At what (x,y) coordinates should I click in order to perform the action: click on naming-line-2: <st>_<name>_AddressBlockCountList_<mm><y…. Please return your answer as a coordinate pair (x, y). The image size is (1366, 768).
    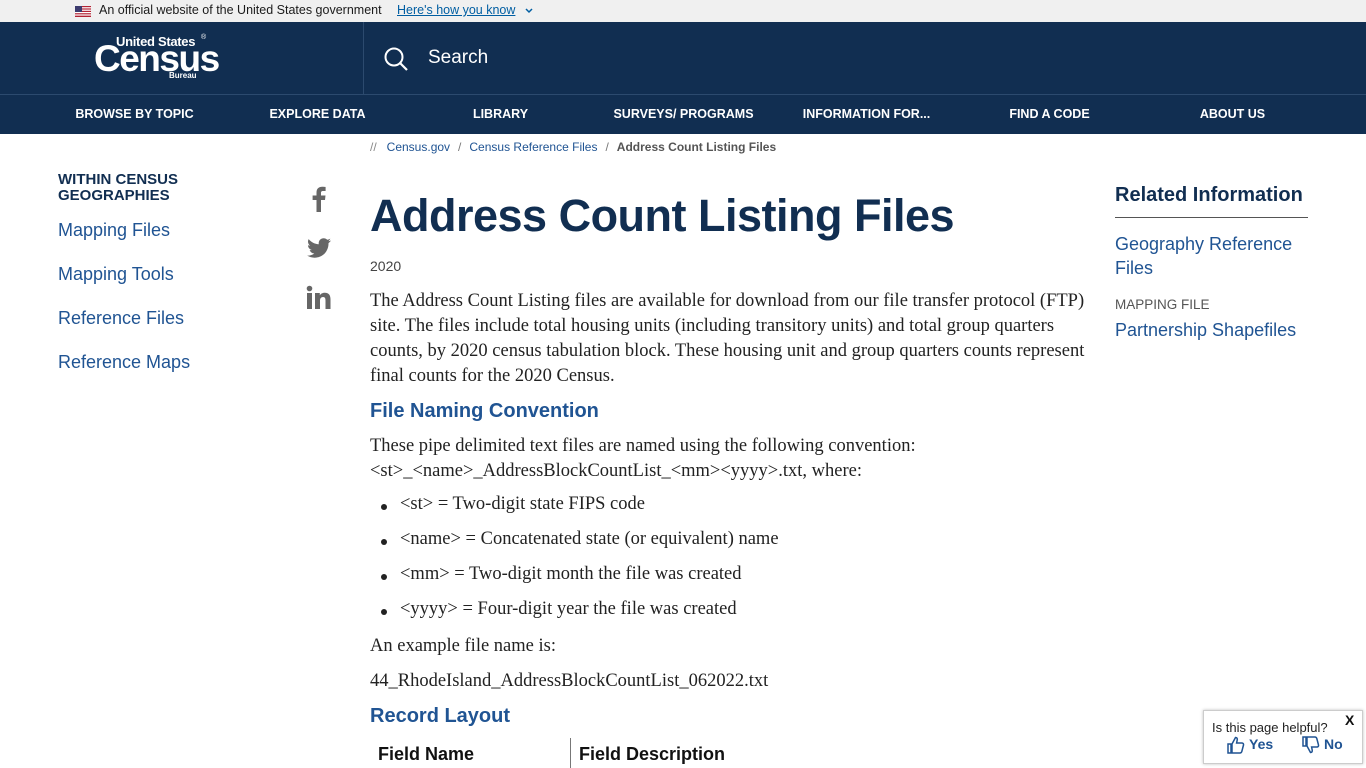
    Looking at the image, I should click on (616, 471).